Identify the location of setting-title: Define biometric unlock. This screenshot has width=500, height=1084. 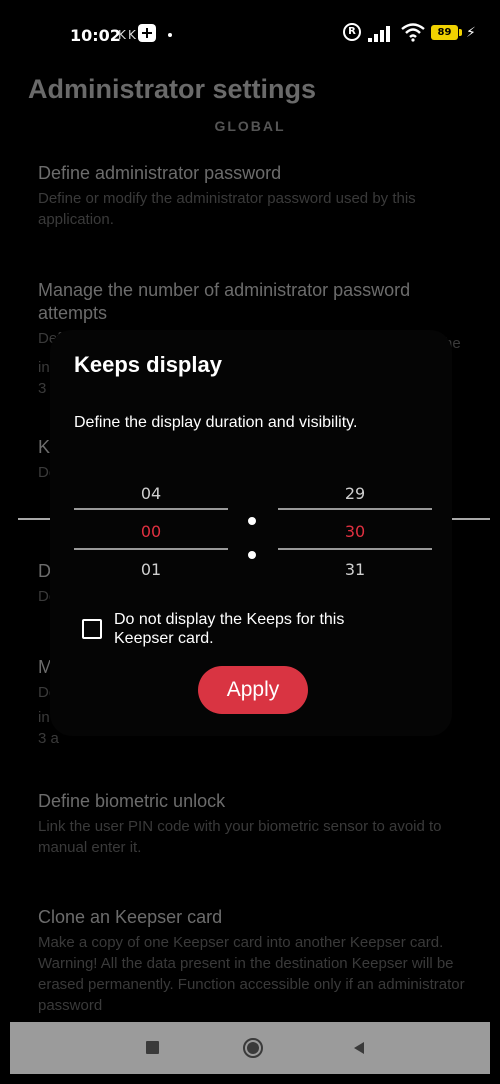
(132, 801).